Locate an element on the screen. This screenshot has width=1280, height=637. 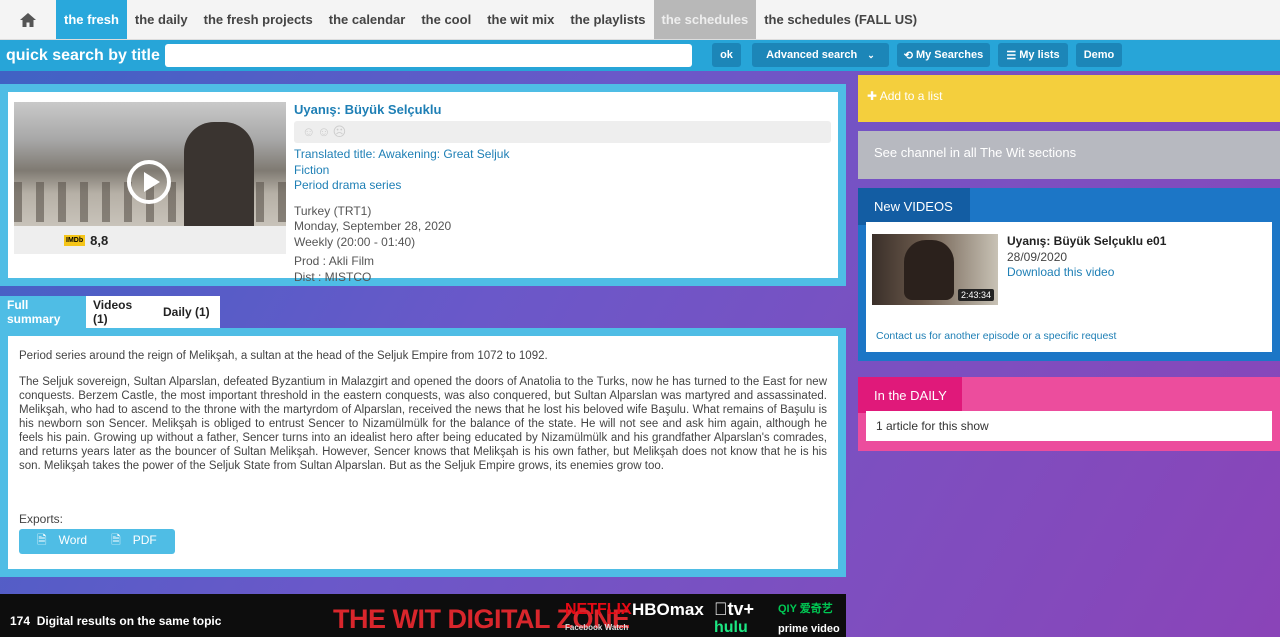
my-searches-label: My Searches is located at coordinates (949, 55).